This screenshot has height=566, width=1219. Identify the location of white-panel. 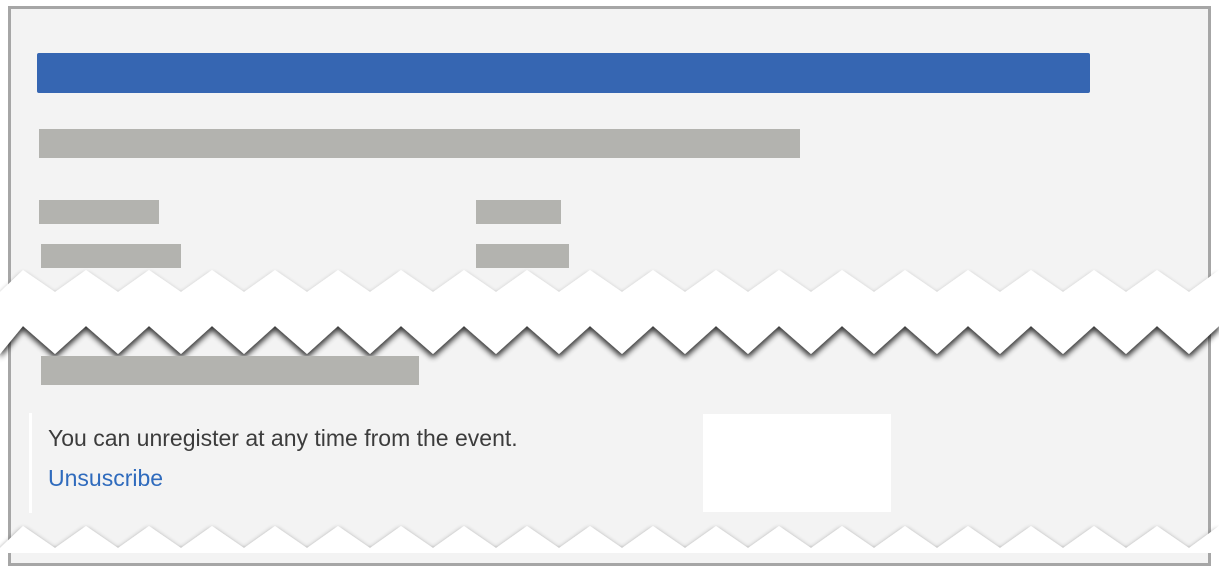
(797, 463).